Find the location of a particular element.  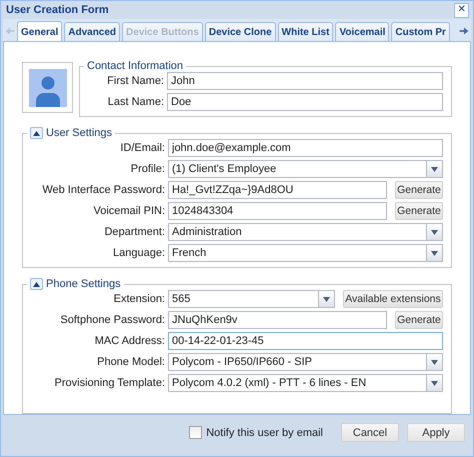

input-field: john.doe@example.com is located at coordinates (305, 148).